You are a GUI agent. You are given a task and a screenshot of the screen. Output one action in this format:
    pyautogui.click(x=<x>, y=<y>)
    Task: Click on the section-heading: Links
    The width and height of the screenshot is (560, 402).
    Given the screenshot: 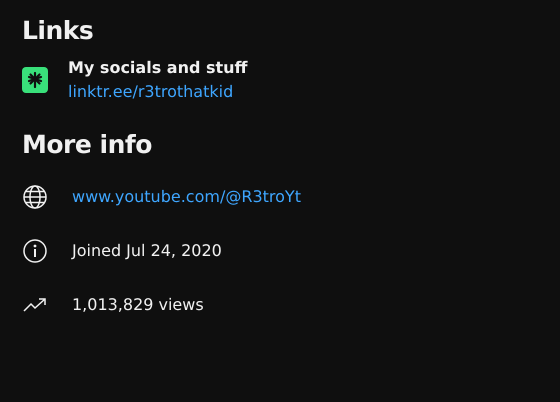 What is the action you would take?
    pyautogui.click(x=58, y=31)
    